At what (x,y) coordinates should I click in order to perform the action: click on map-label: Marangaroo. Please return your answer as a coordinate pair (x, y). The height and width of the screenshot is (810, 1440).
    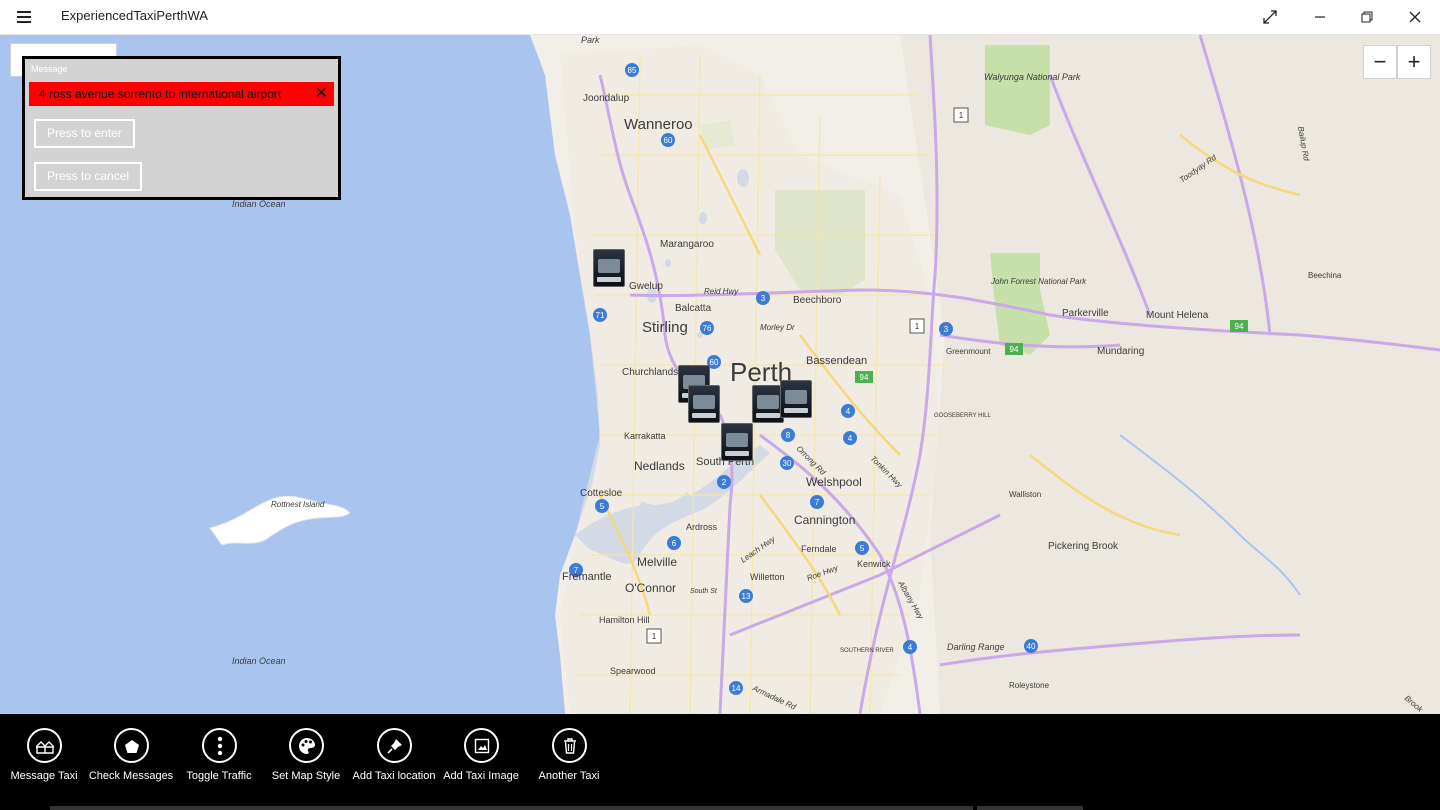
    Looking at the image, I should click on (687, 244).